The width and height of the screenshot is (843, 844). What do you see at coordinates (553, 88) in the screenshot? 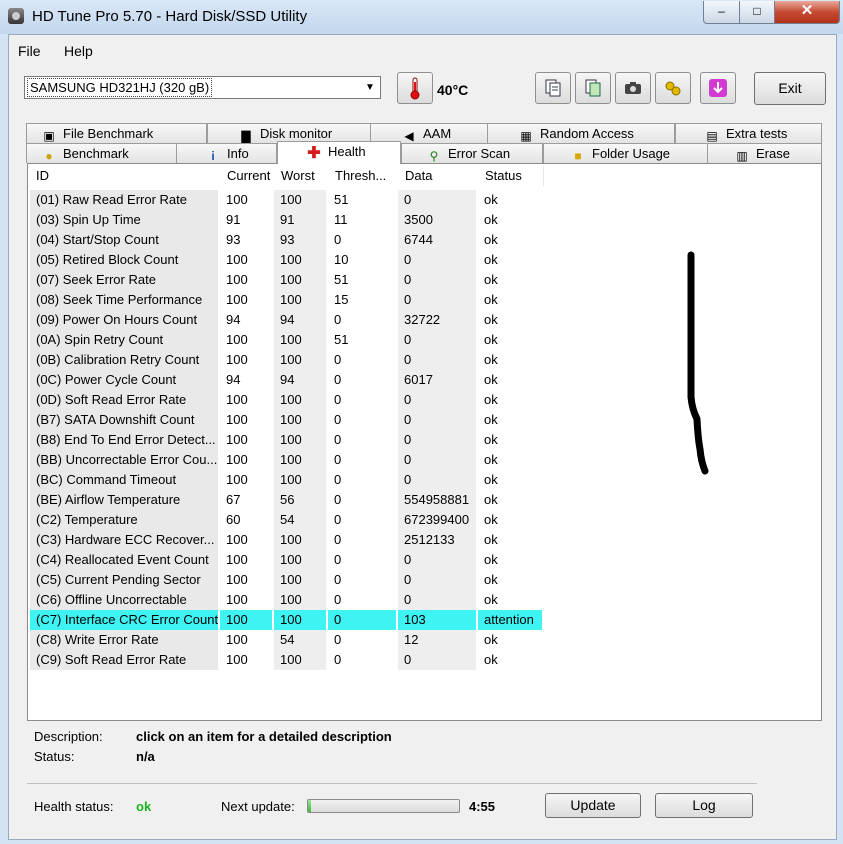
I see `copy-text-button` at bounding box center [553, 88].